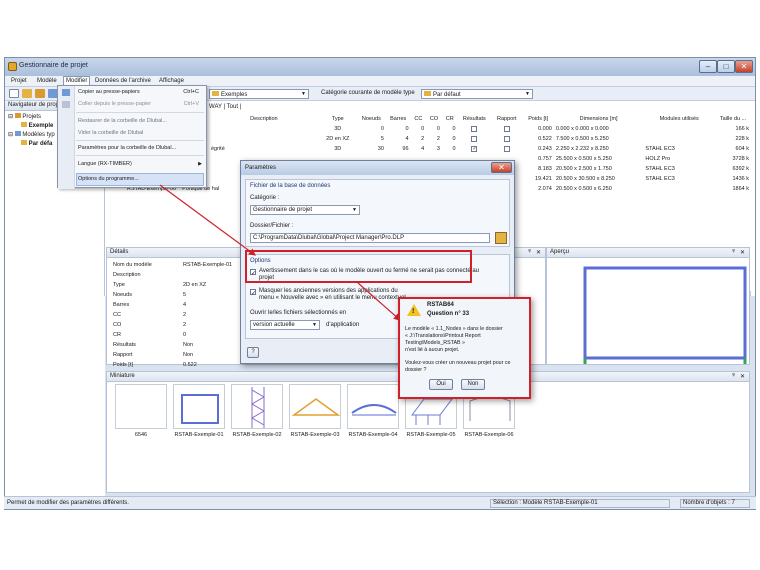 The height and width of the screenshot is (570, 760). Describe the element at coordinates (218, 149) in the screenshot. I see `cell-description: égrité` at that location.